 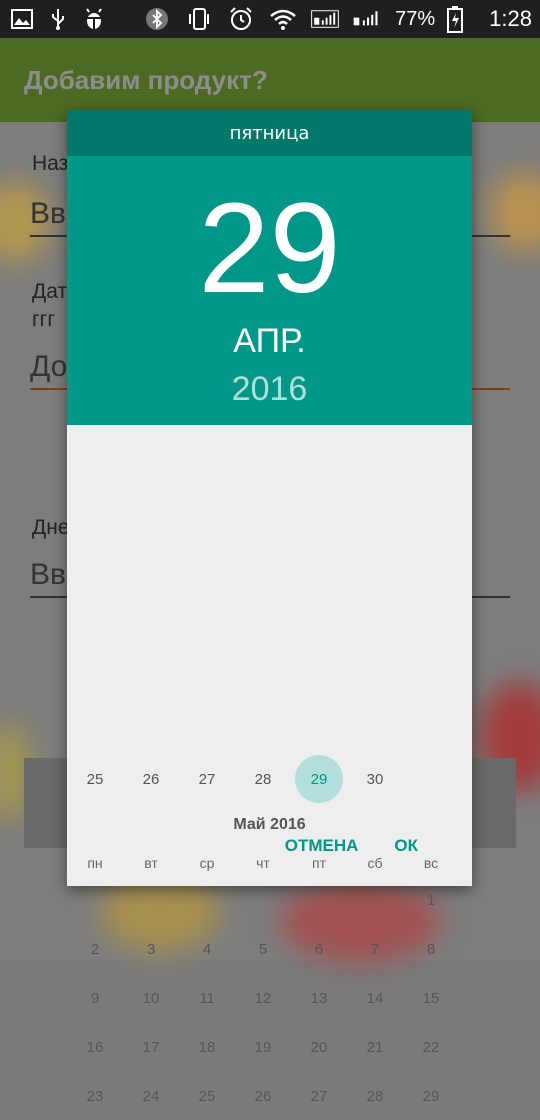 I want to click on android-debug-icon, so click(x=94, y=19).